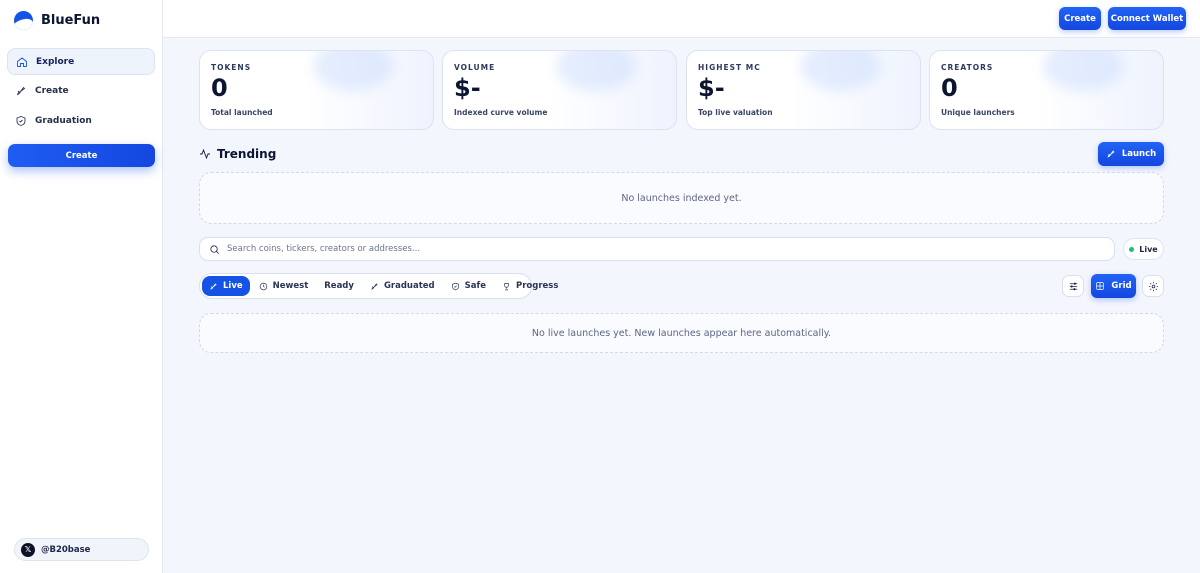  I want to click on home-icon, so click(22, 61).